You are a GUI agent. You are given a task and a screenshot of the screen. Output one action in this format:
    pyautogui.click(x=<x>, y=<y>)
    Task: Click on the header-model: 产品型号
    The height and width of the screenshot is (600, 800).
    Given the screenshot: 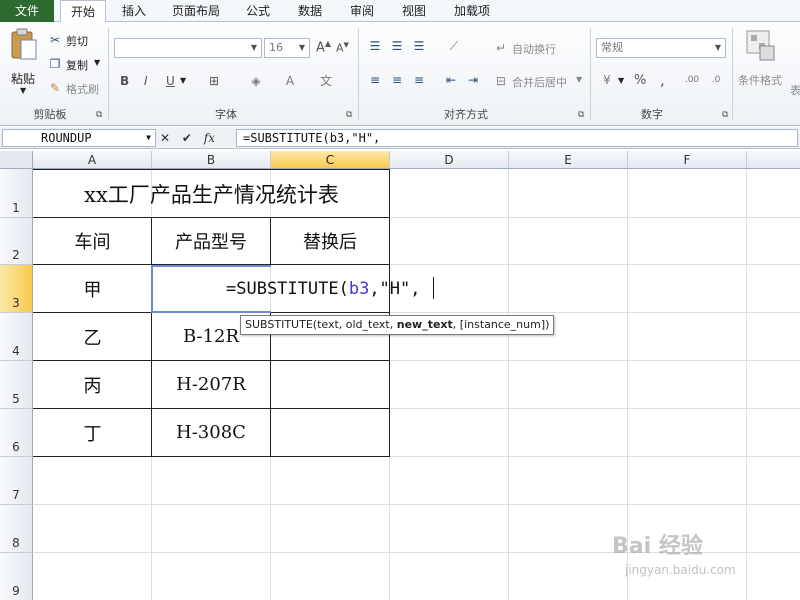 What is the action you would take?
    pyautogui.click(x=211, y=241)
    